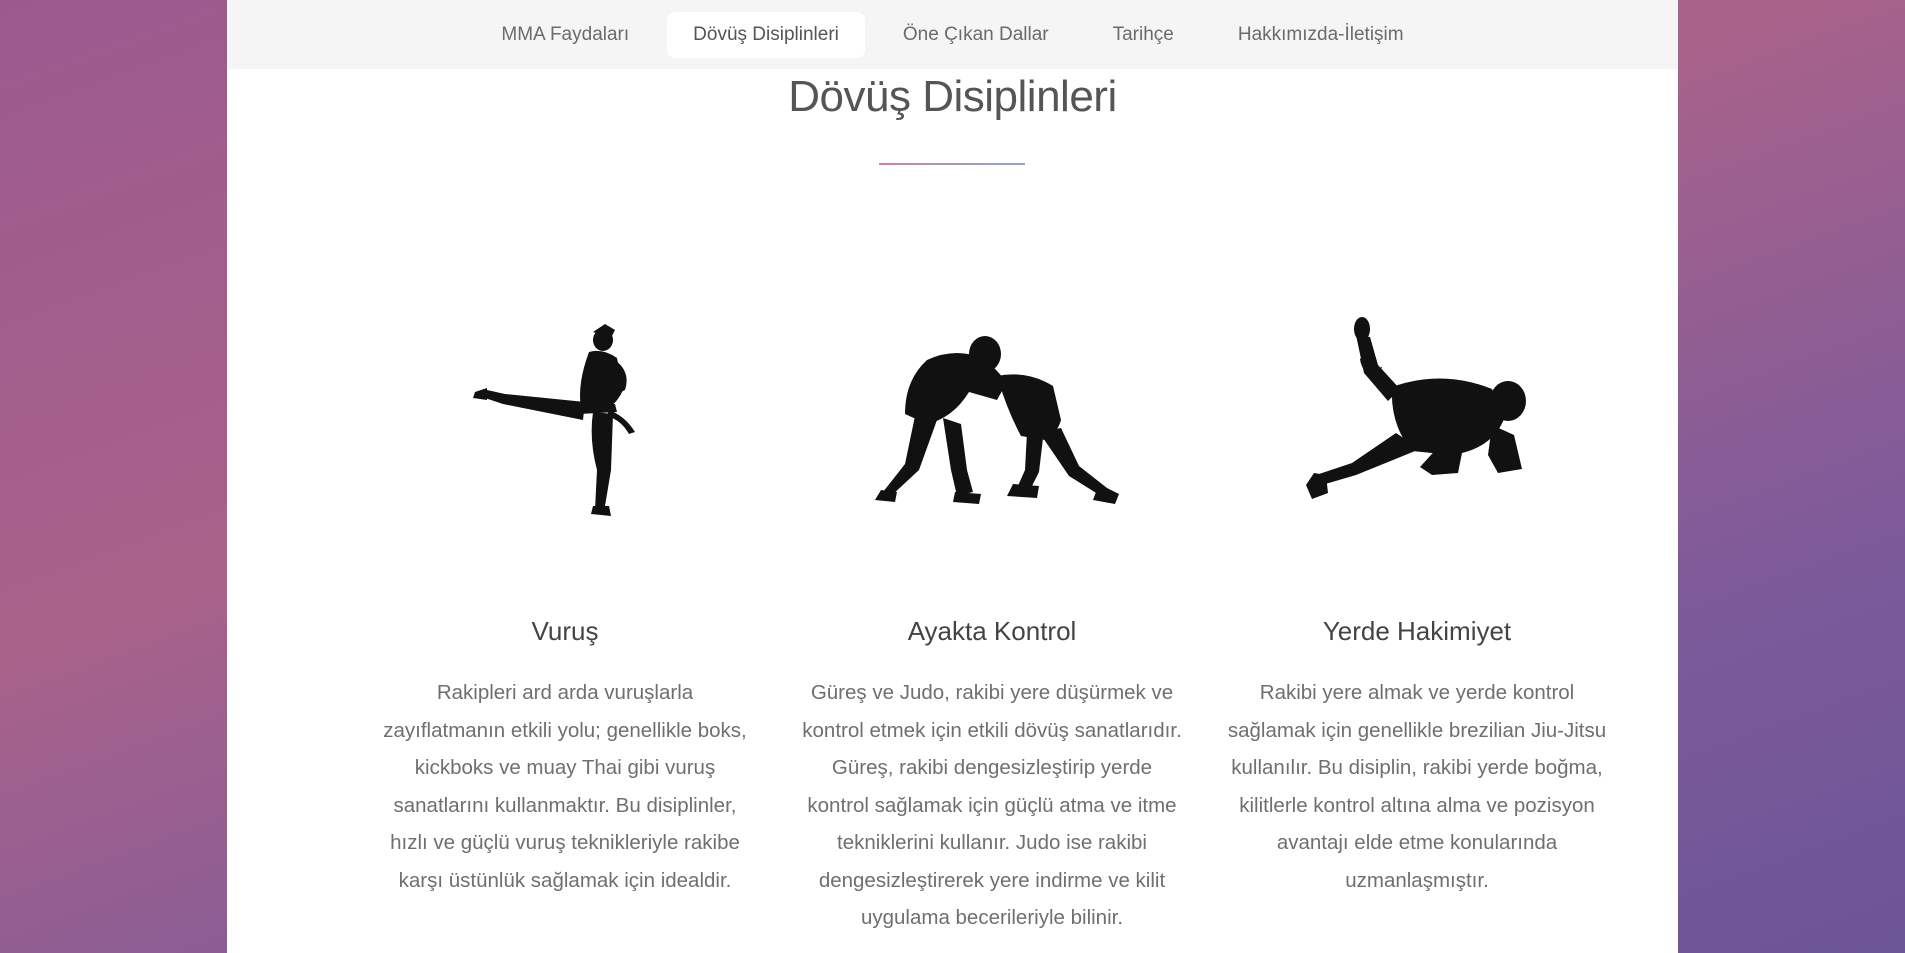 This screenshot has height=953, width=1905. What do you see at coordinates (565, 35) in the screenshot?
I see `nav-item-mma-faydalari: MMA Faydaları` at bounding box center [565, 35].